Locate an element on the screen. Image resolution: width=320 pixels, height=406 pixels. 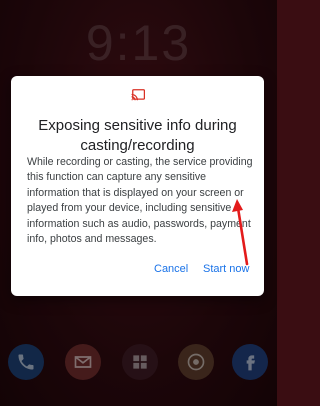
cancel-button: Cancel is located at coordinates (171, 269).